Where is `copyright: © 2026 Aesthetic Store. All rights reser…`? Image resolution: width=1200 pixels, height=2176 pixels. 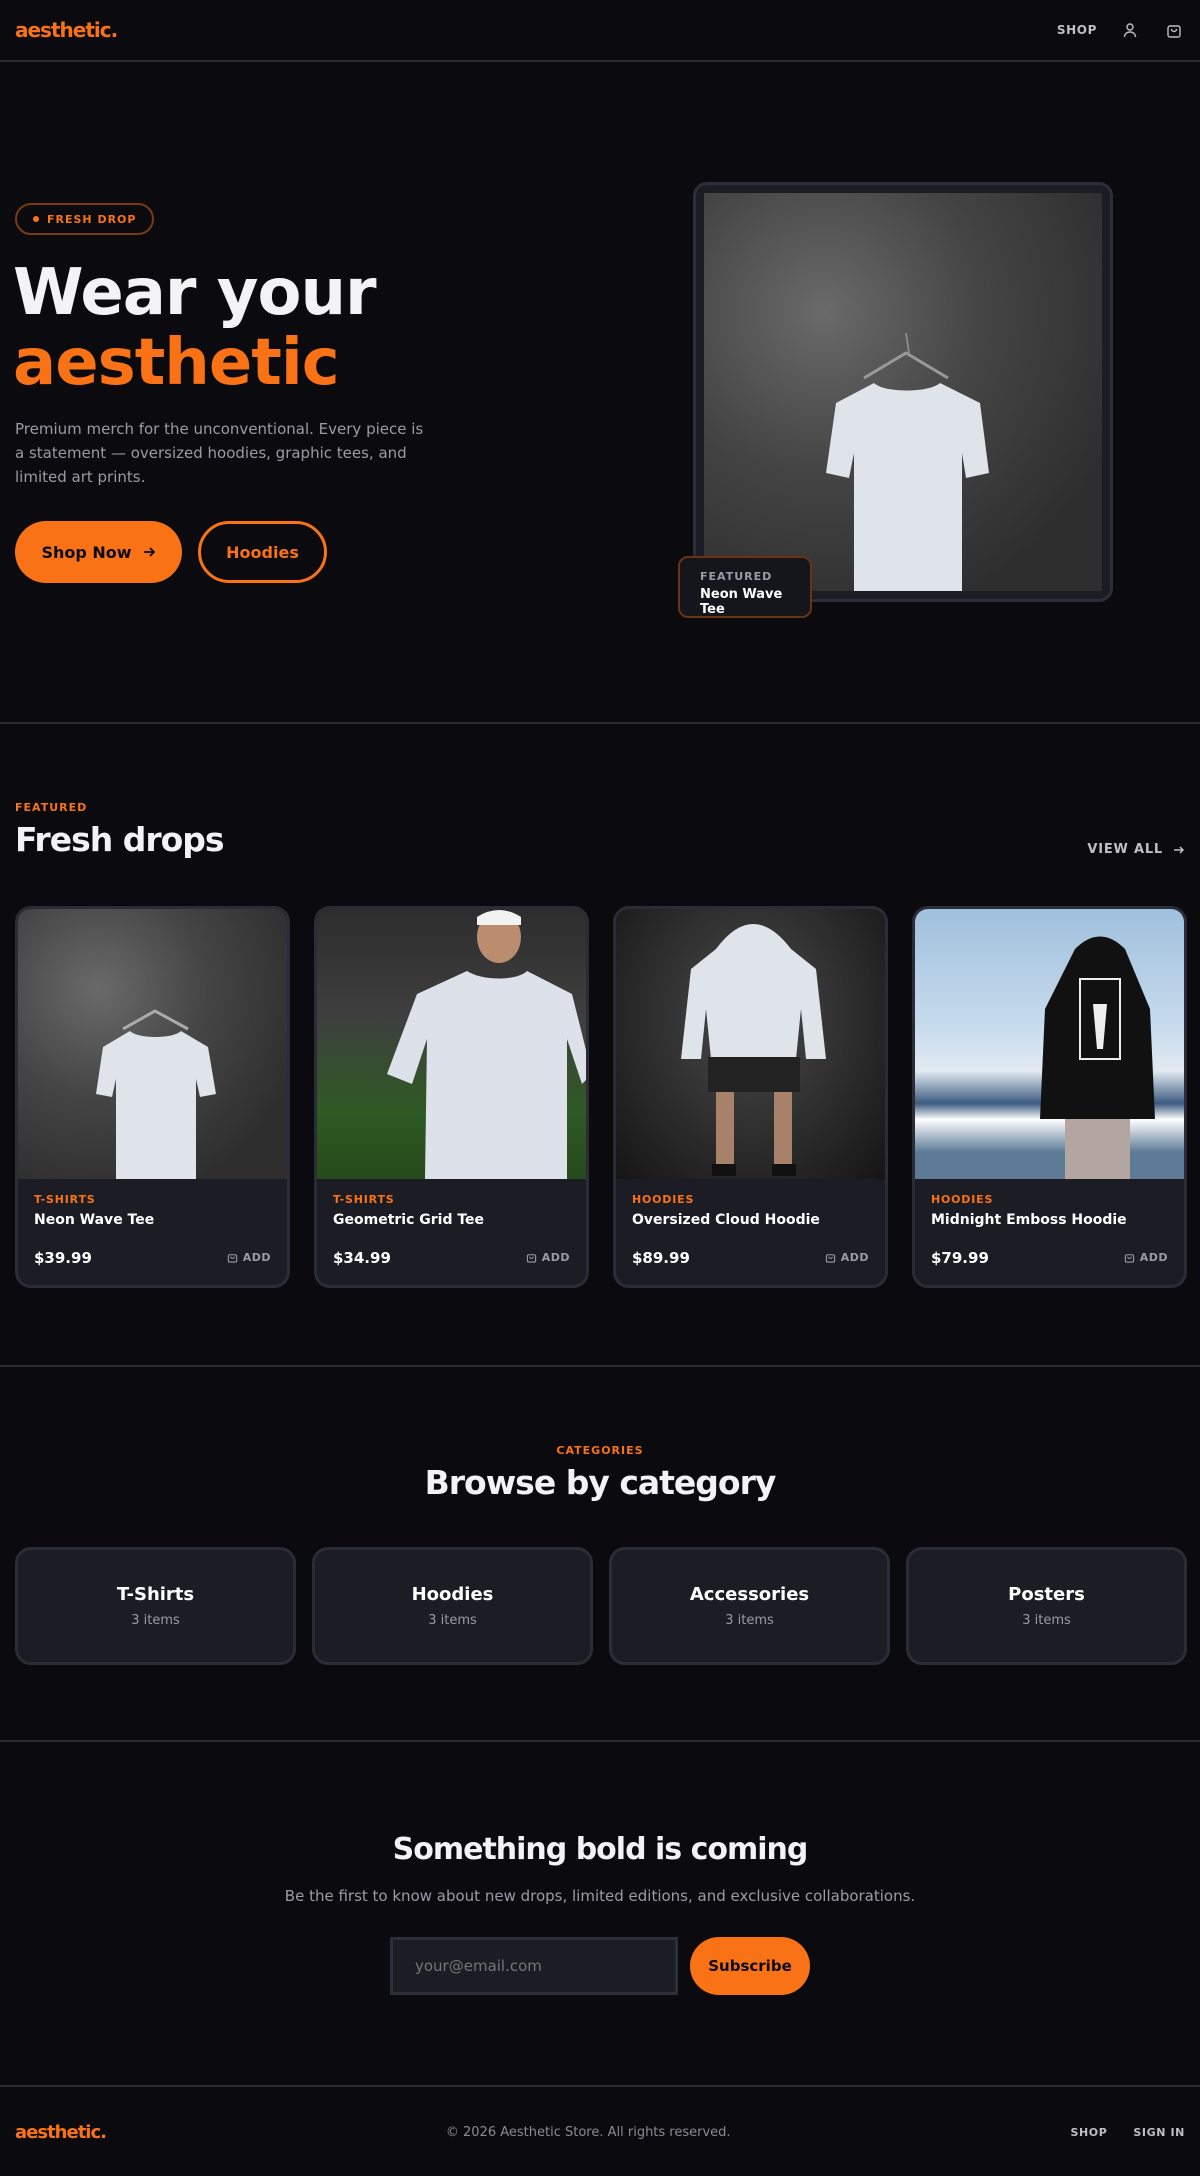 copyright: © 2026 Aesthetic Store. All rights reser… is located at coordinates (588, 2132).